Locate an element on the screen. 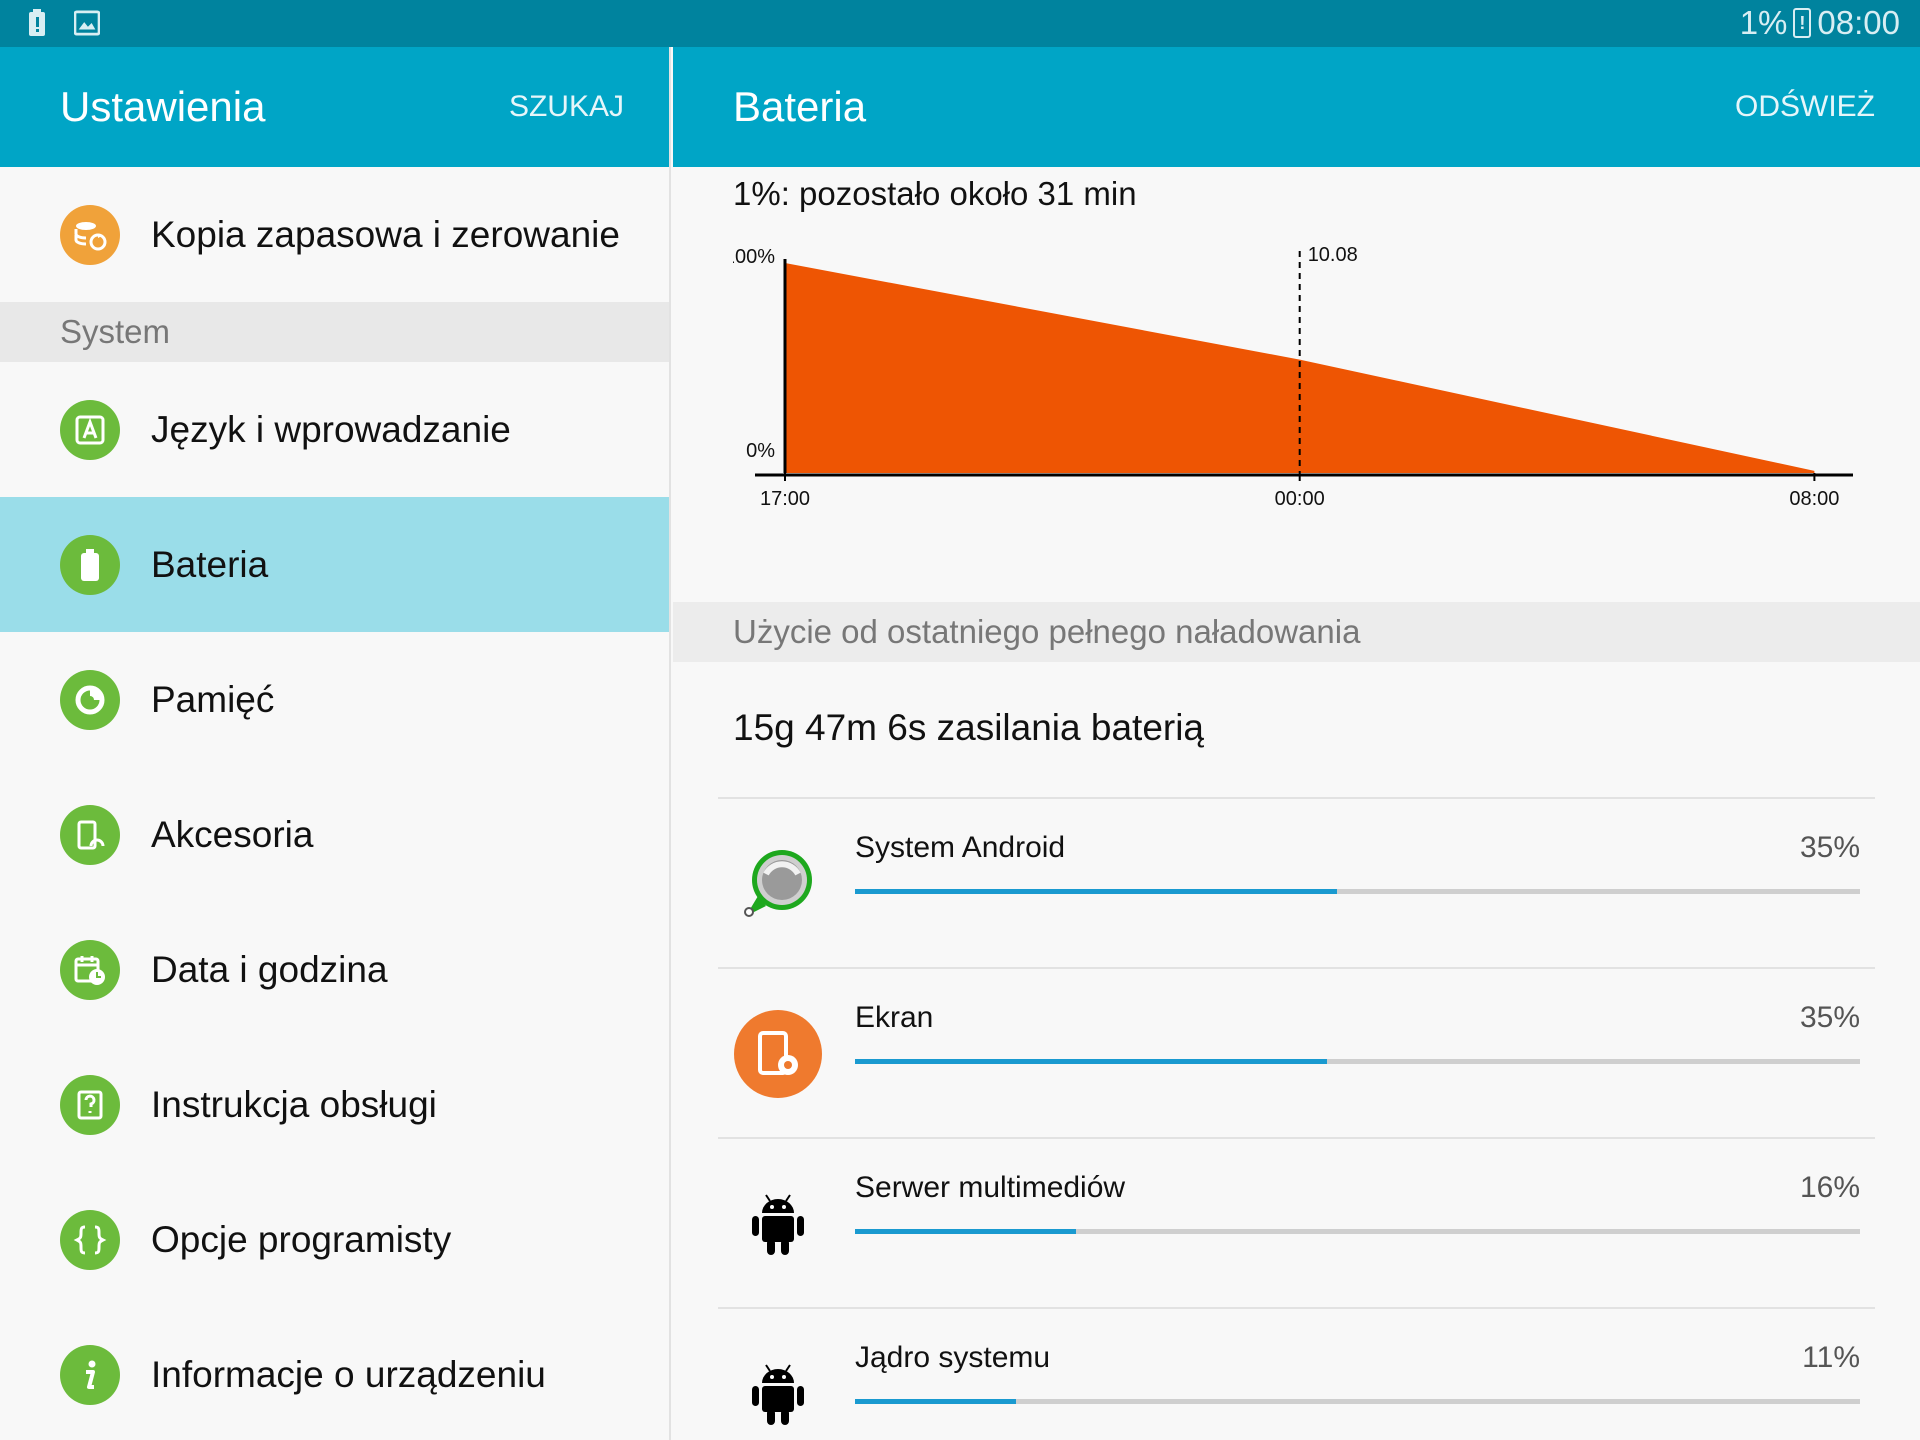  status-bar: 1% ! 08:00 is located at coordinates (960, 23).